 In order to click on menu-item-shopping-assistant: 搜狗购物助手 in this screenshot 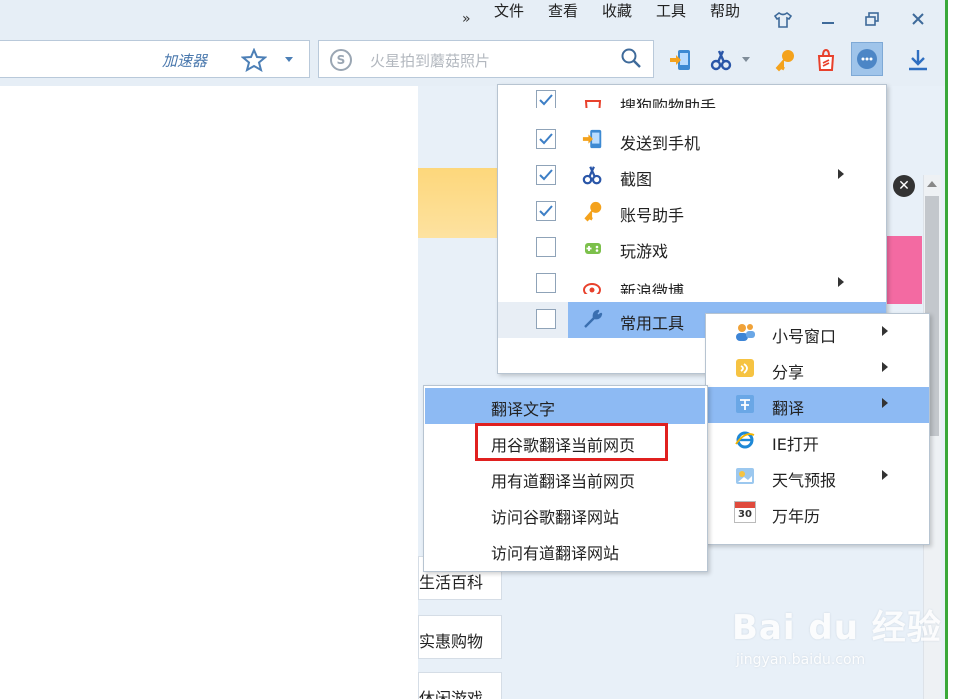, I will do `click(692, 96)`.